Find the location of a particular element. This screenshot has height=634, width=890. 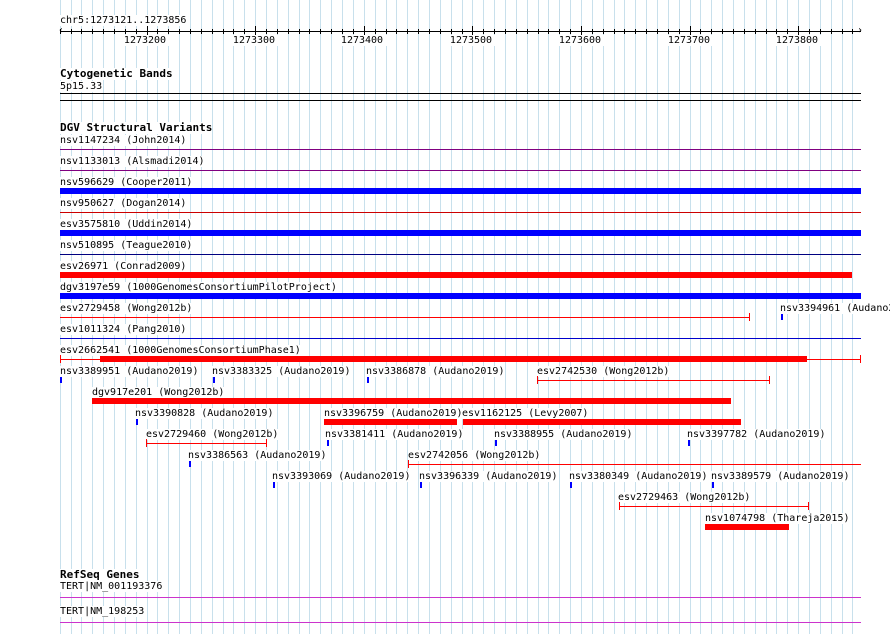

variant-label: esv2742056 (Wong2012b) is located at coordinates (474, 455).